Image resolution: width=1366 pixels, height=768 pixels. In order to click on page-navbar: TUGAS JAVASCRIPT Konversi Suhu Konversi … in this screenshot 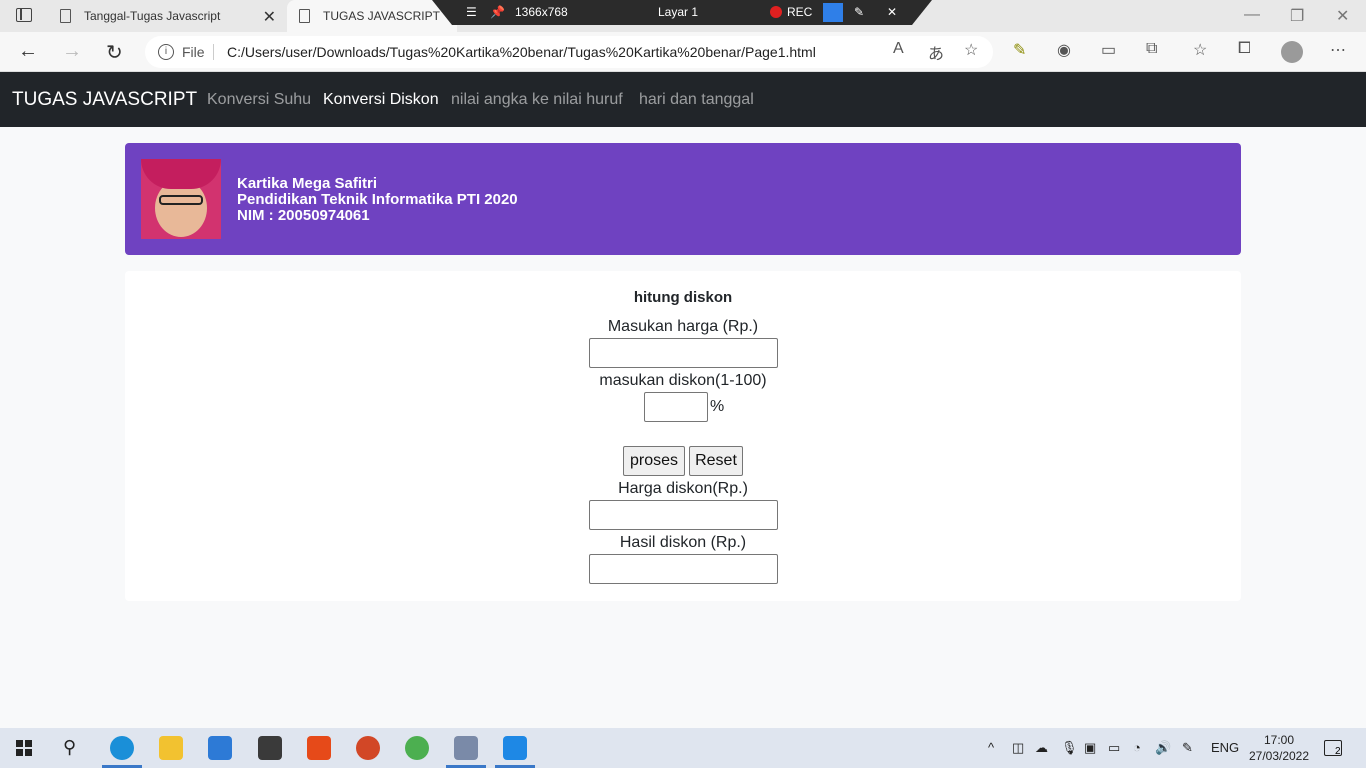, I will do `click(683, 99)`.